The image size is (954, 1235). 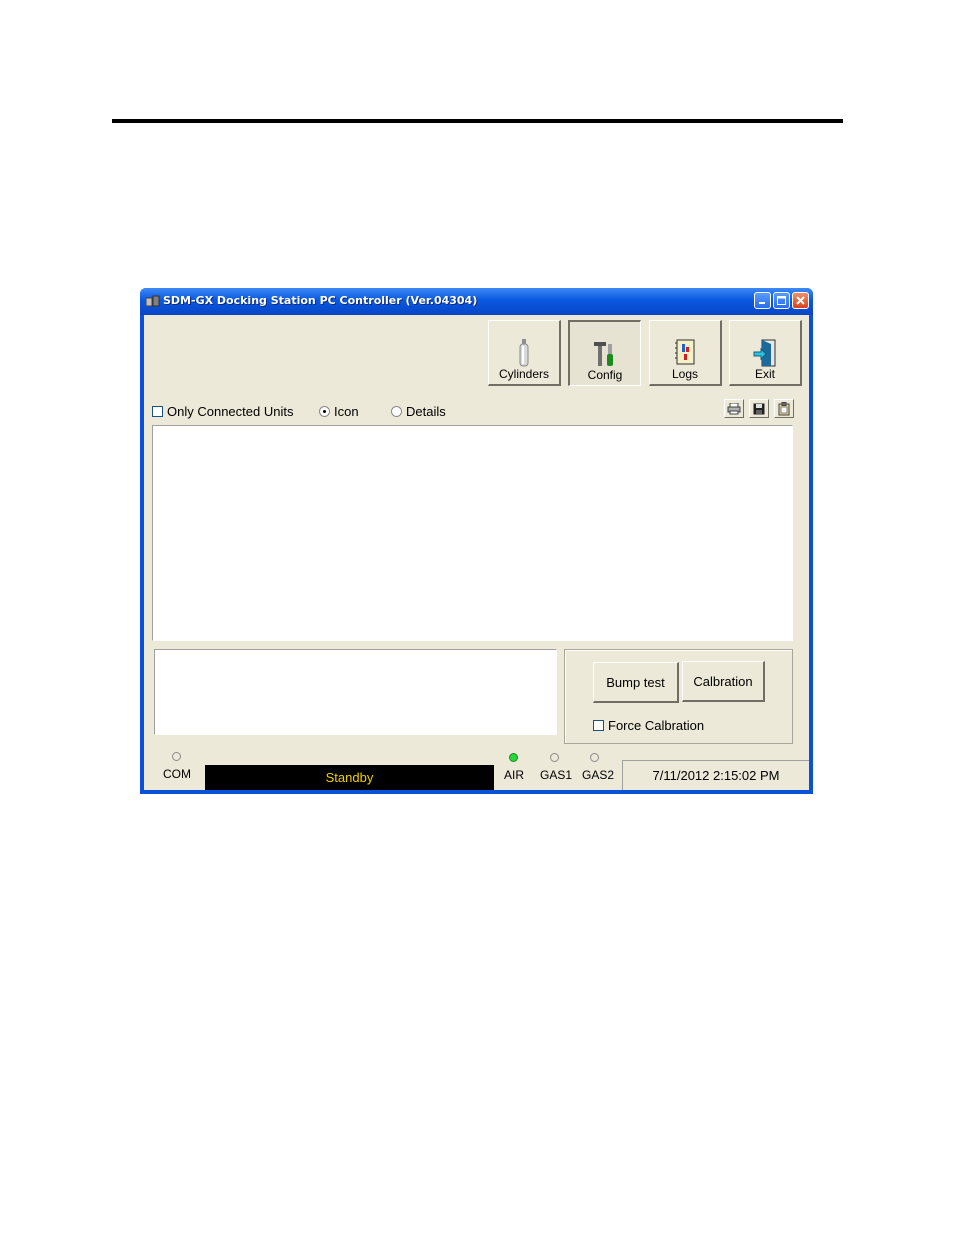 I want to click on gas1-indicator-led, so click(x=554, y=757).